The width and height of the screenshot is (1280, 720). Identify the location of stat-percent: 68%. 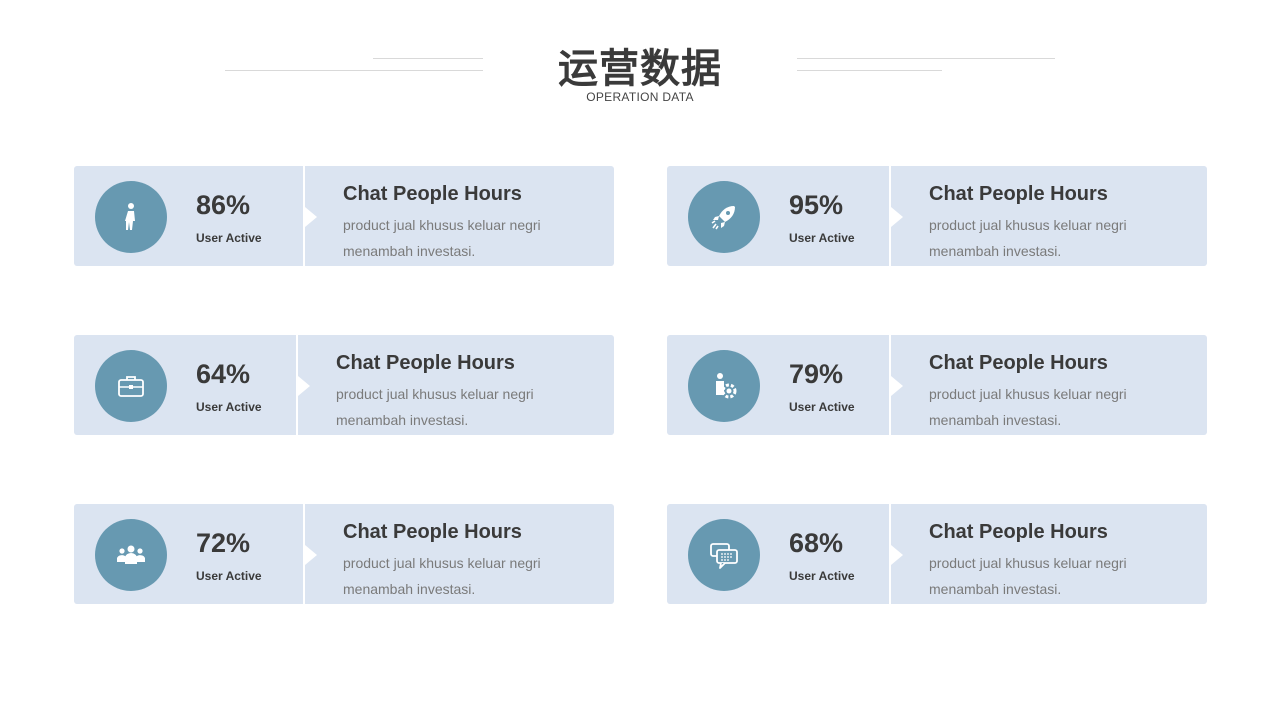
(816, 543).